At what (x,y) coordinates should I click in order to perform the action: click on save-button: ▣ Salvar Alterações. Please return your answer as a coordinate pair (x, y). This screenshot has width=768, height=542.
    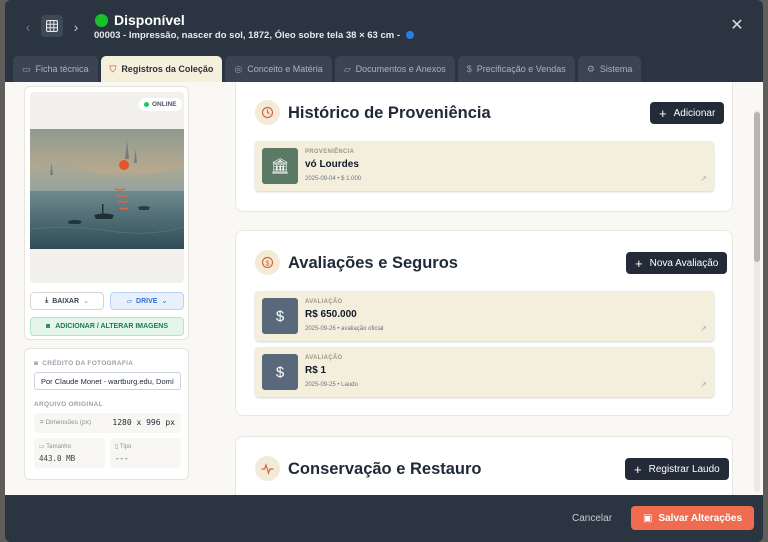
    Looking at the image, I should click on (692, 518).